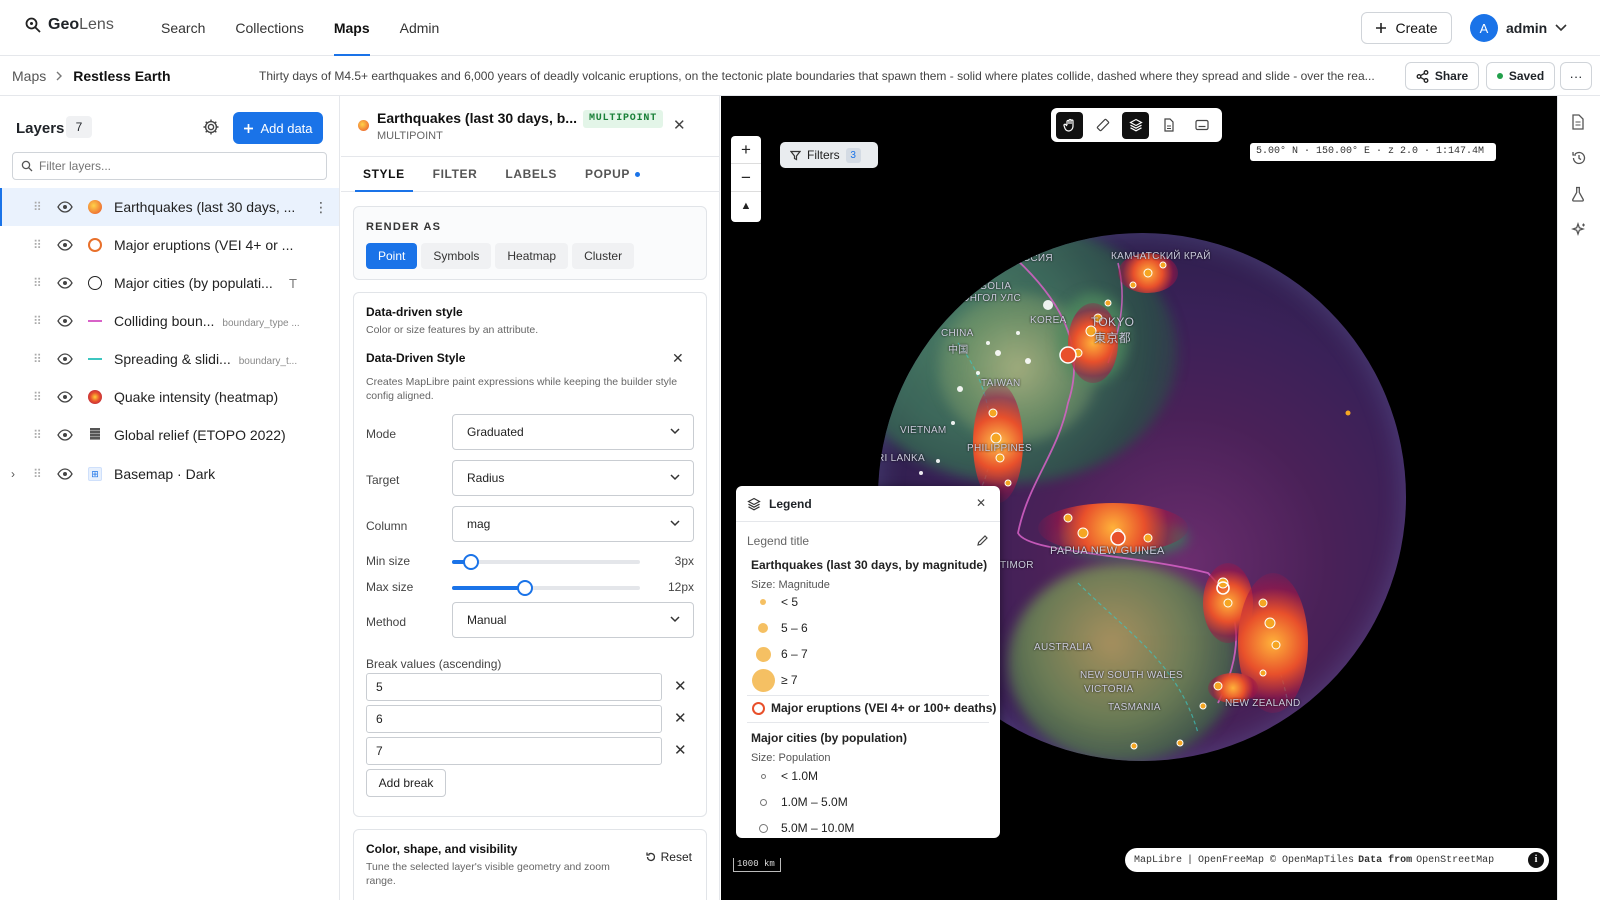  I want to click on app-logo: Geo Lens, so click(69, 25).